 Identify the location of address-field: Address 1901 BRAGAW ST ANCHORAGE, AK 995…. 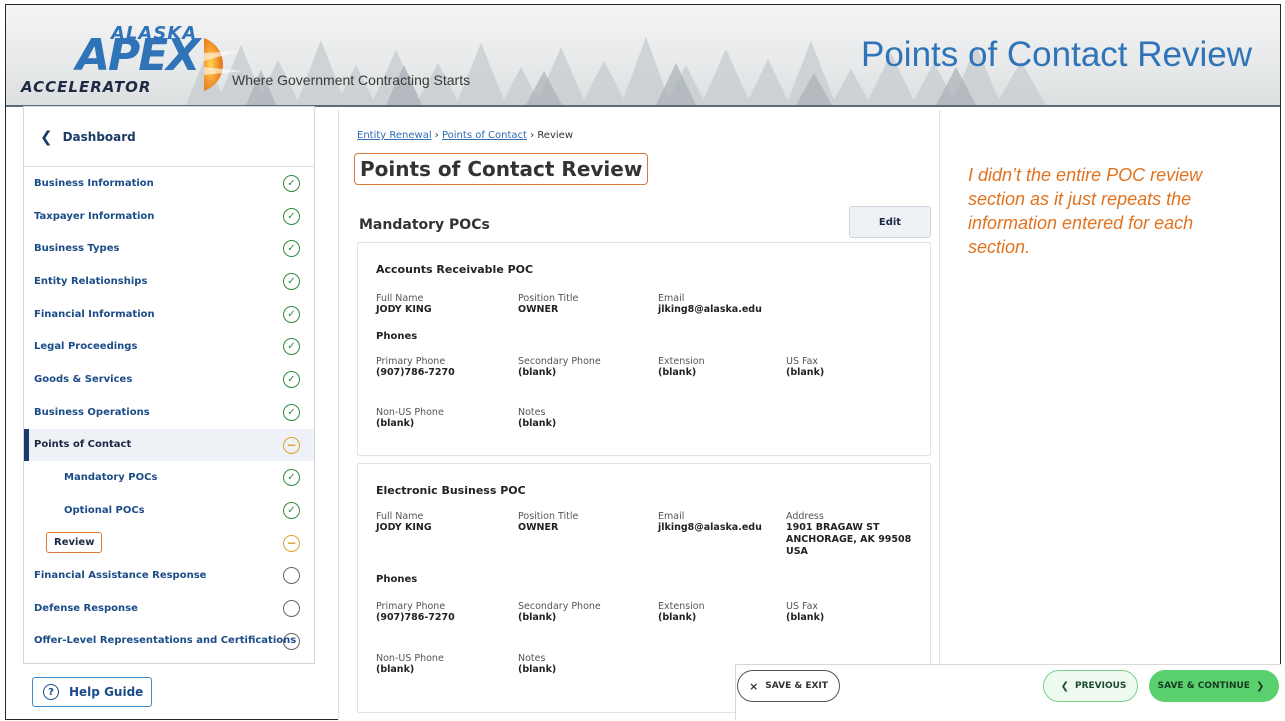
(848, 534).